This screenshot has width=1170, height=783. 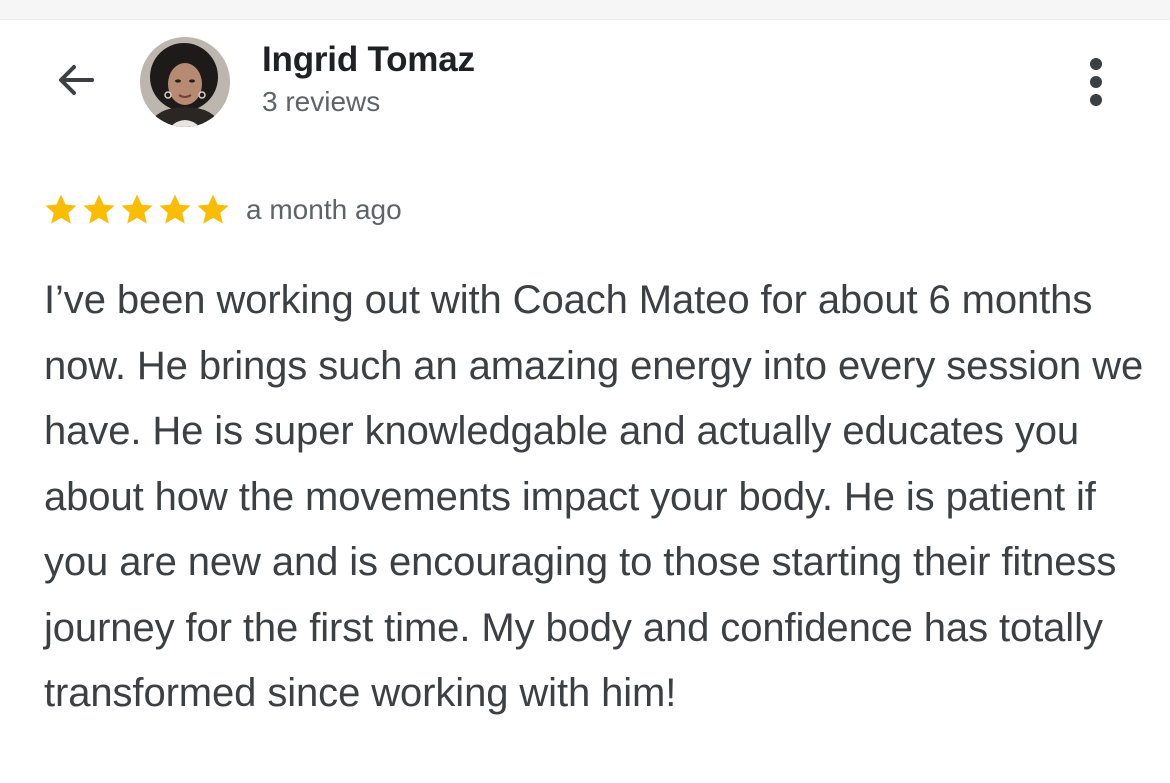 I want to click on rating-row: a month ago, so click(x=222, y=210).